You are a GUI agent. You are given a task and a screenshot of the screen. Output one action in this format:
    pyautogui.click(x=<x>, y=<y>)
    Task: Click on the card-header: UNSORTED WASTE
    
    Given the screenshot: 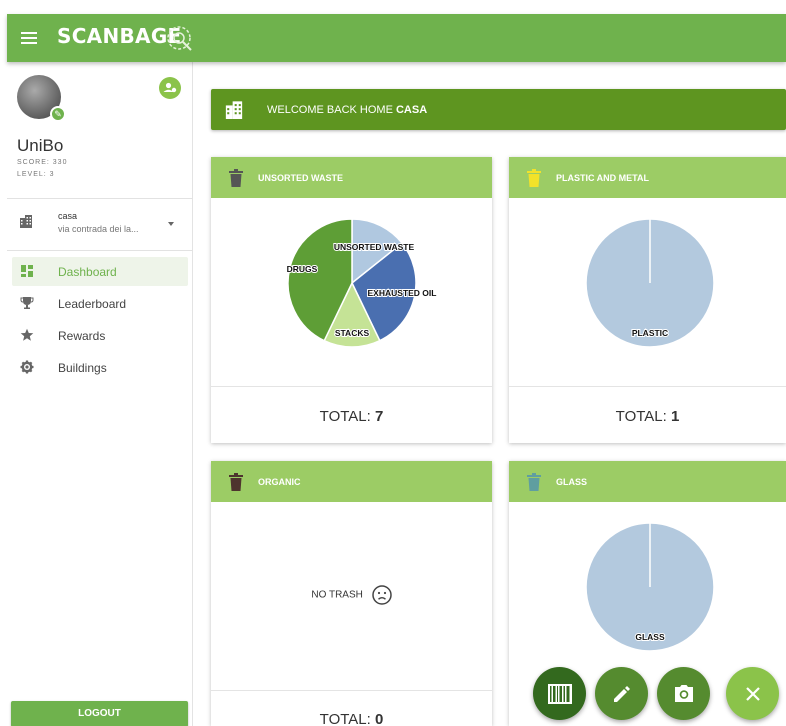 What is the action you would take?
    pyautogui.click(x=351, y=177)
    